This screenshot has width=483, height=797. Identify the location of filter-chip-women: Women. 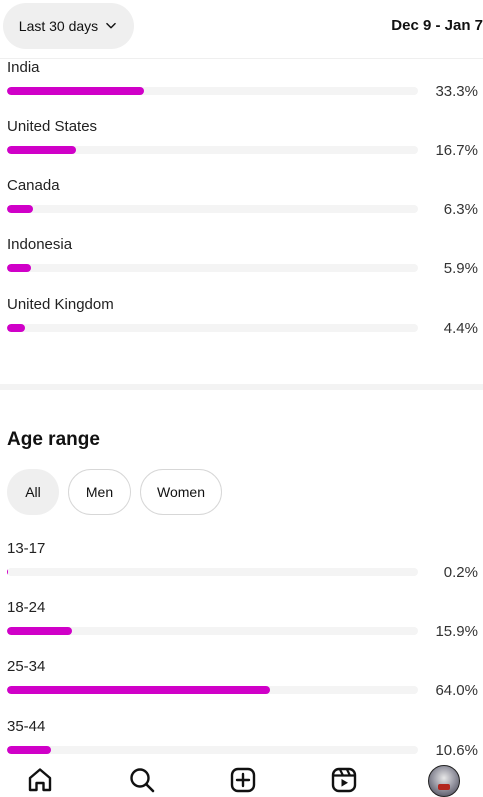
(181, 492).